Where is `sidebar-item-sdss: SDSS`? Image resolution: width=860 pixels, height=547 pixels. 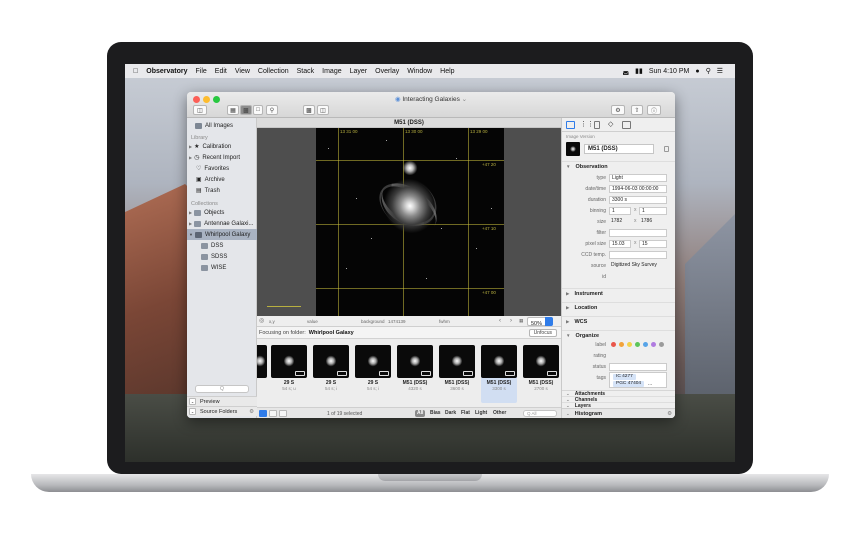 sidebar-item-sdss: SDSS is located at coordinates (222, 256).